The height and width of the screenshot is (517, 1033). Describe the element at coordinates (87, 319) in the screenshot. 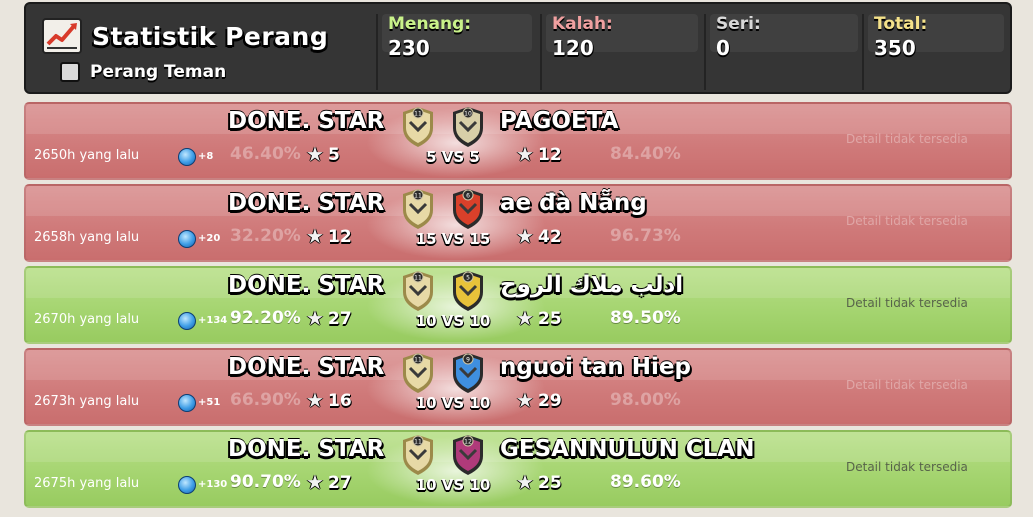

I see `war-time-ago: 2670h yang lalu` at that location.